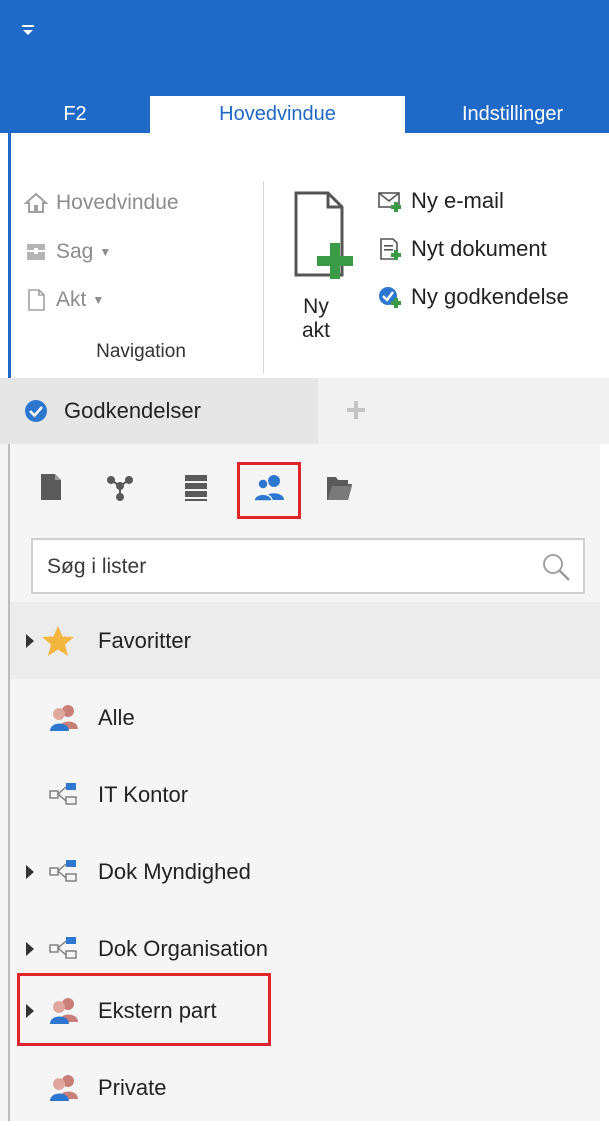 The image size is (609, 1126). I want to click on list-icon, so click(196, 487).